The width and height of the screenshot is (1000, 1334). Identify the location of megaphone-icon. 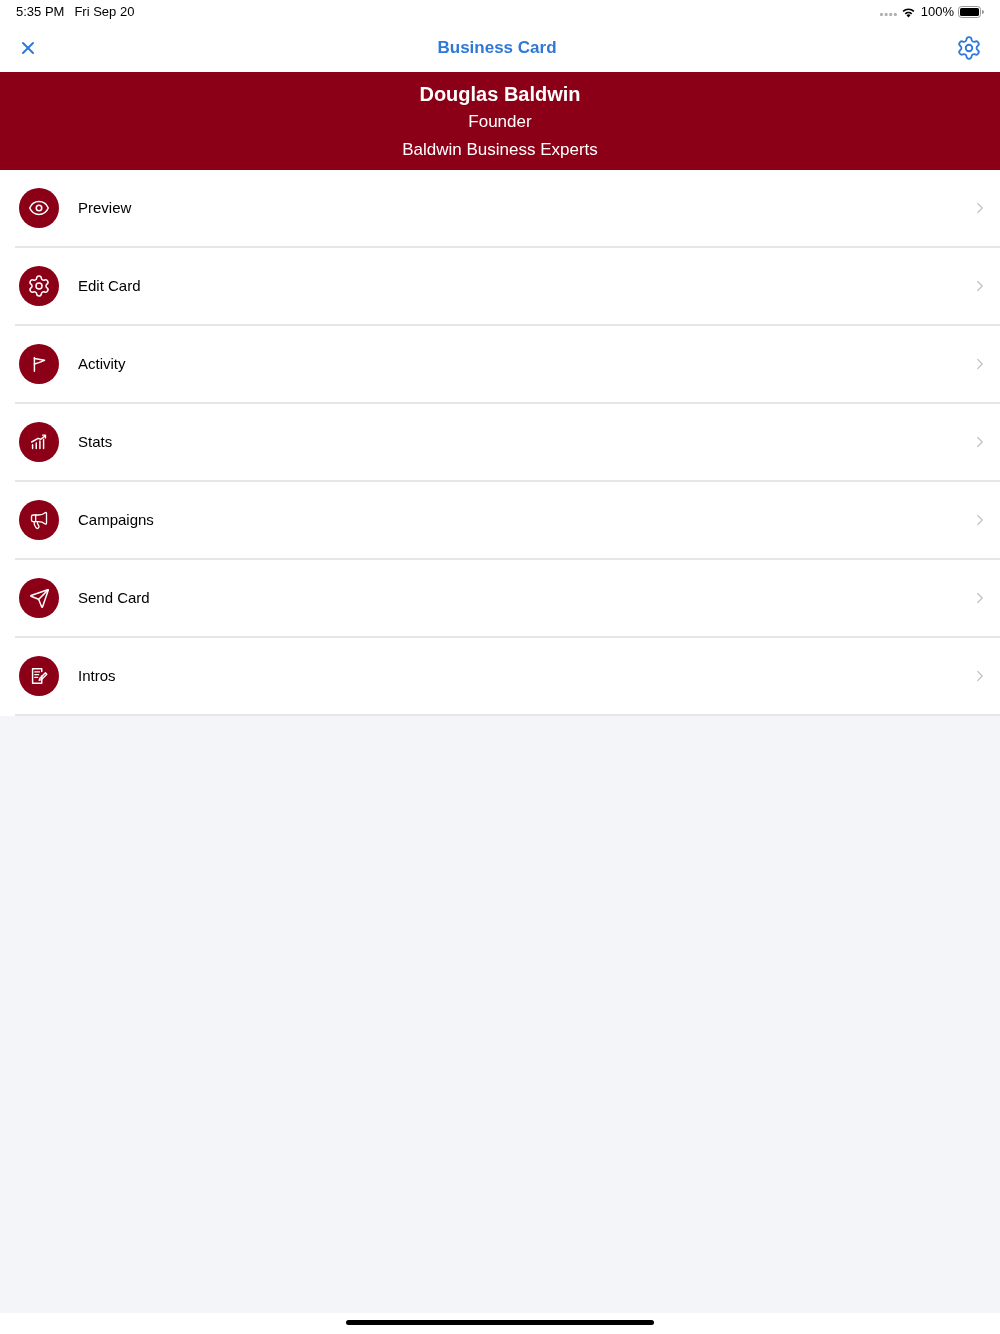
(39, 520).